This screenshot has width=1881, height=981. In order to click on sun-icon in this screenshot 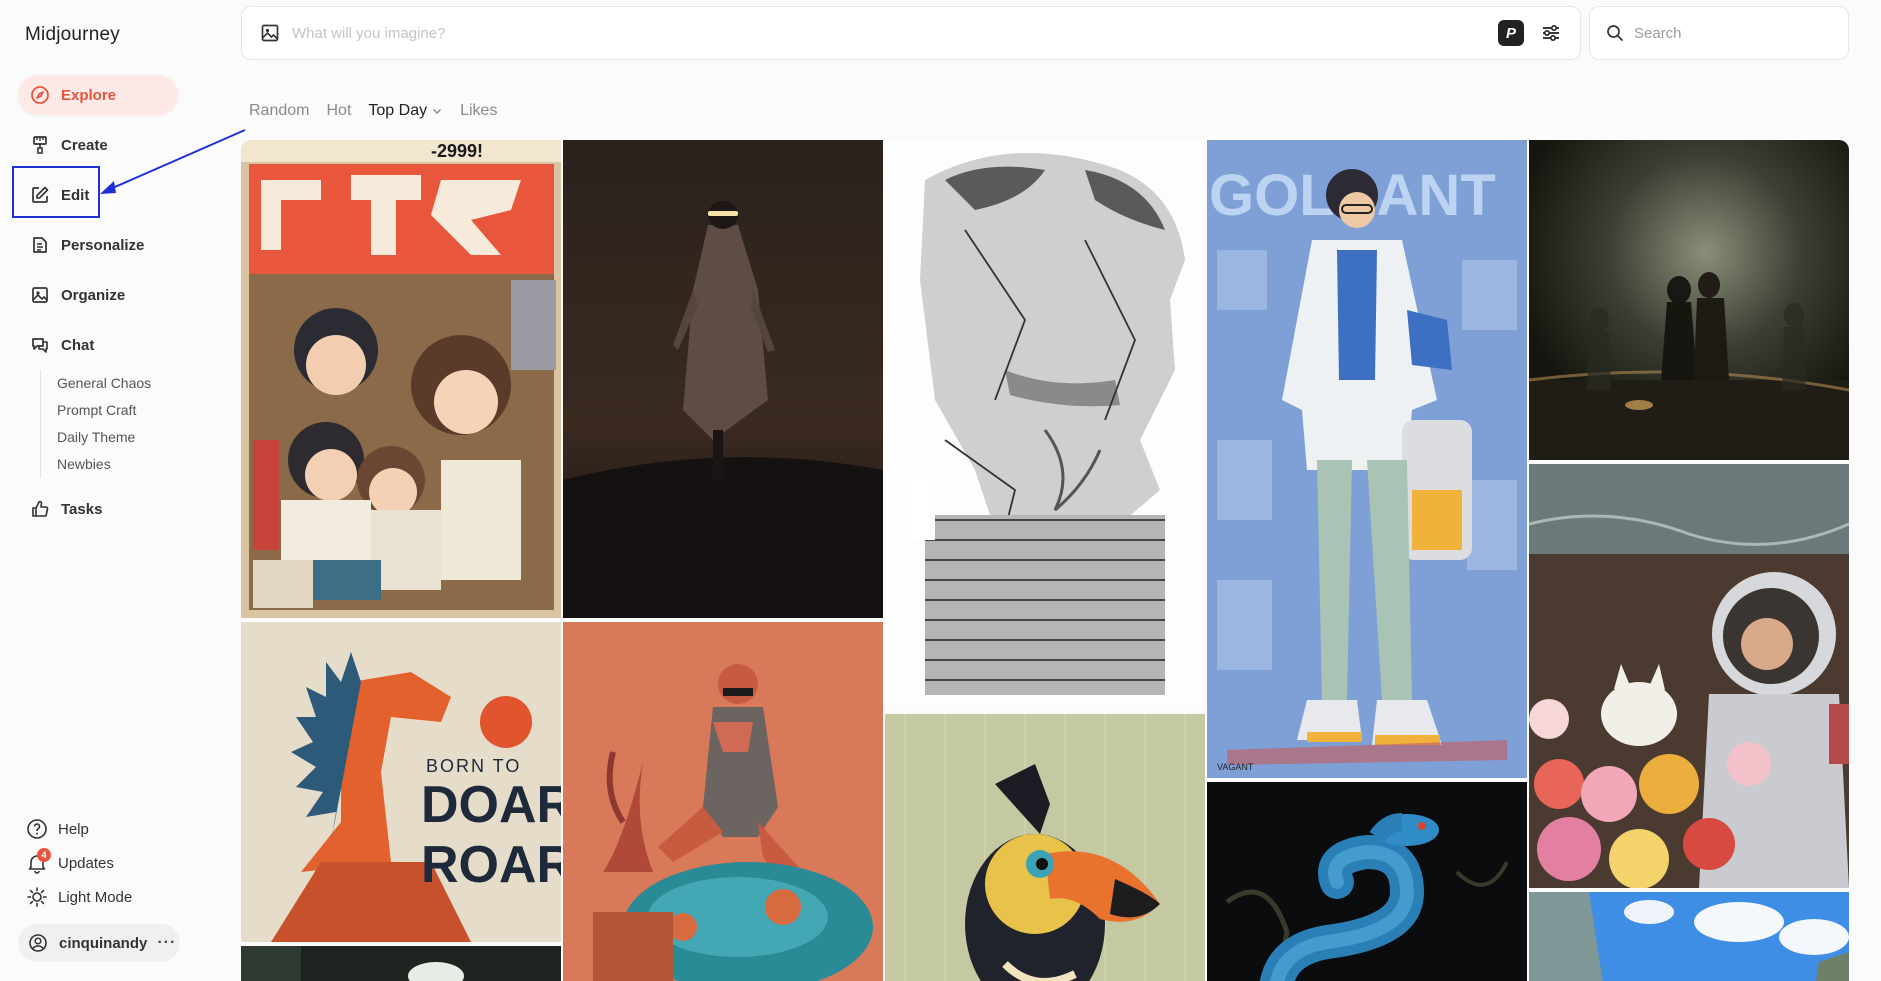, I will do `click(37, 897)`.